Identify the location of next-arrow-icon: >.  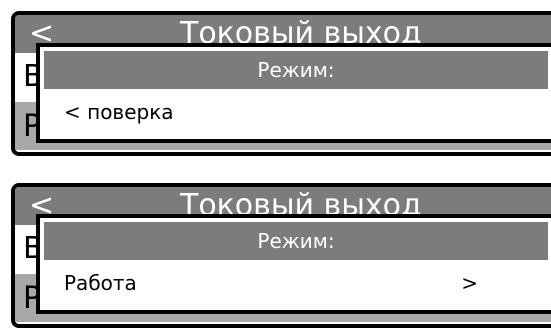
(469, 283).